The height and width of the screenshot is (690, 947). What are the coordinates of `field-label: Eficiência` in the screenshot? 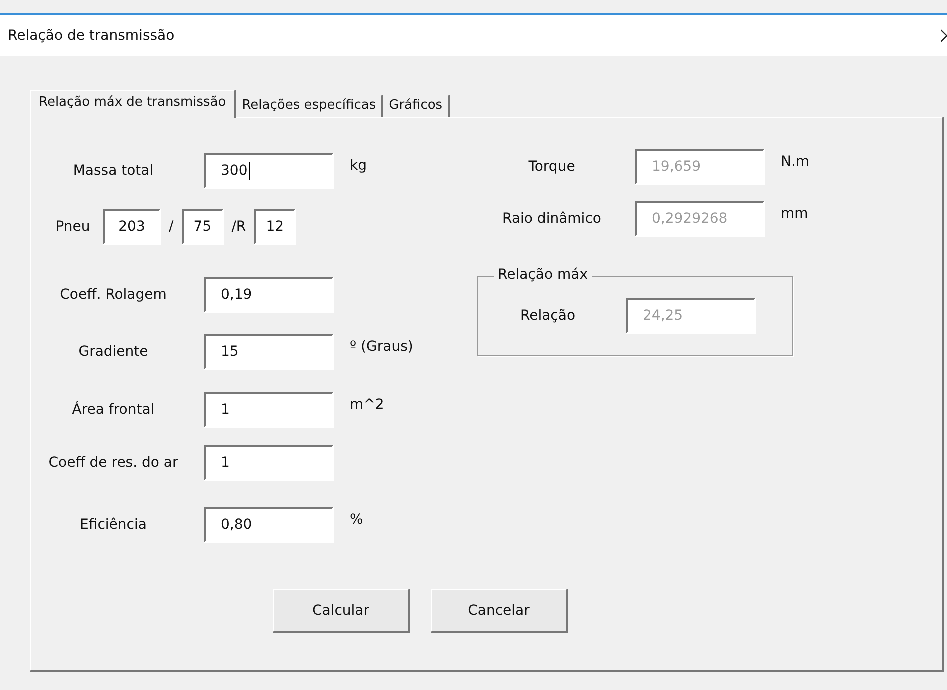 It's located at (113, 525).